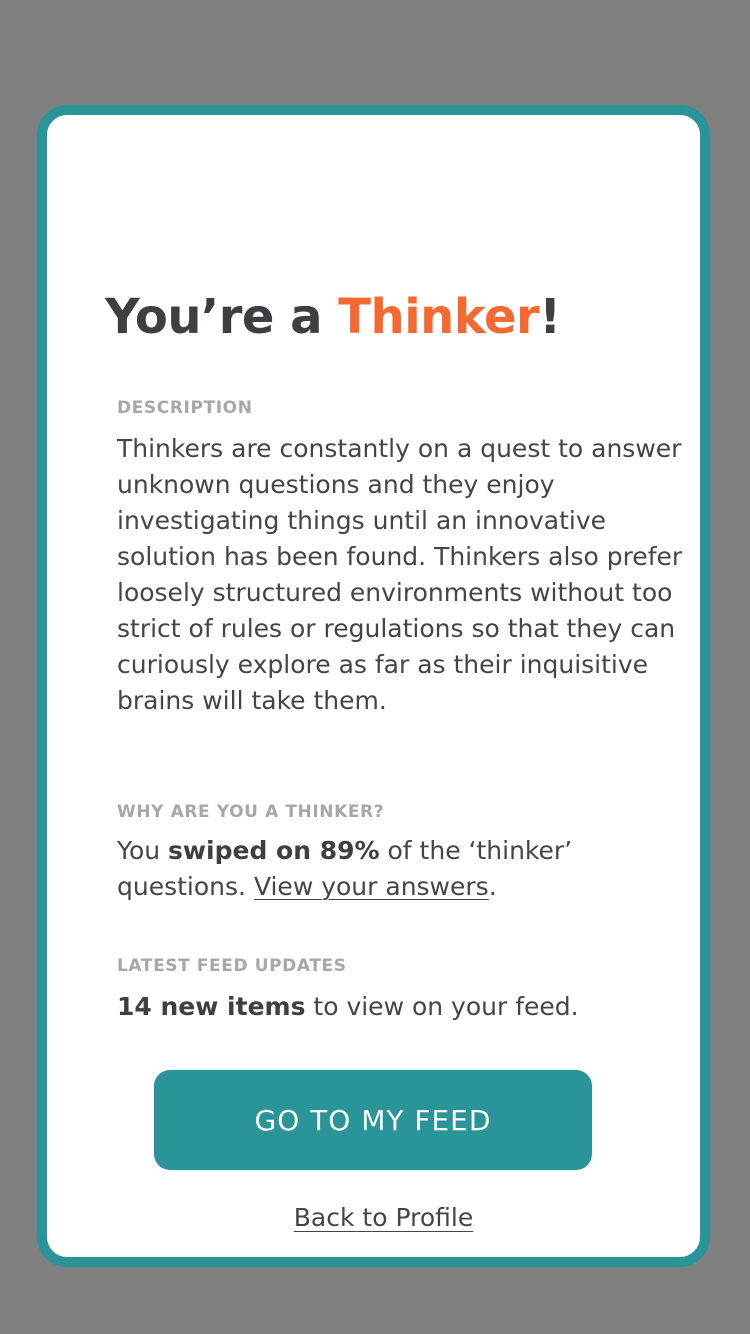  I want to click on feed-updates-count: 14 new items, so click(211, 1006).